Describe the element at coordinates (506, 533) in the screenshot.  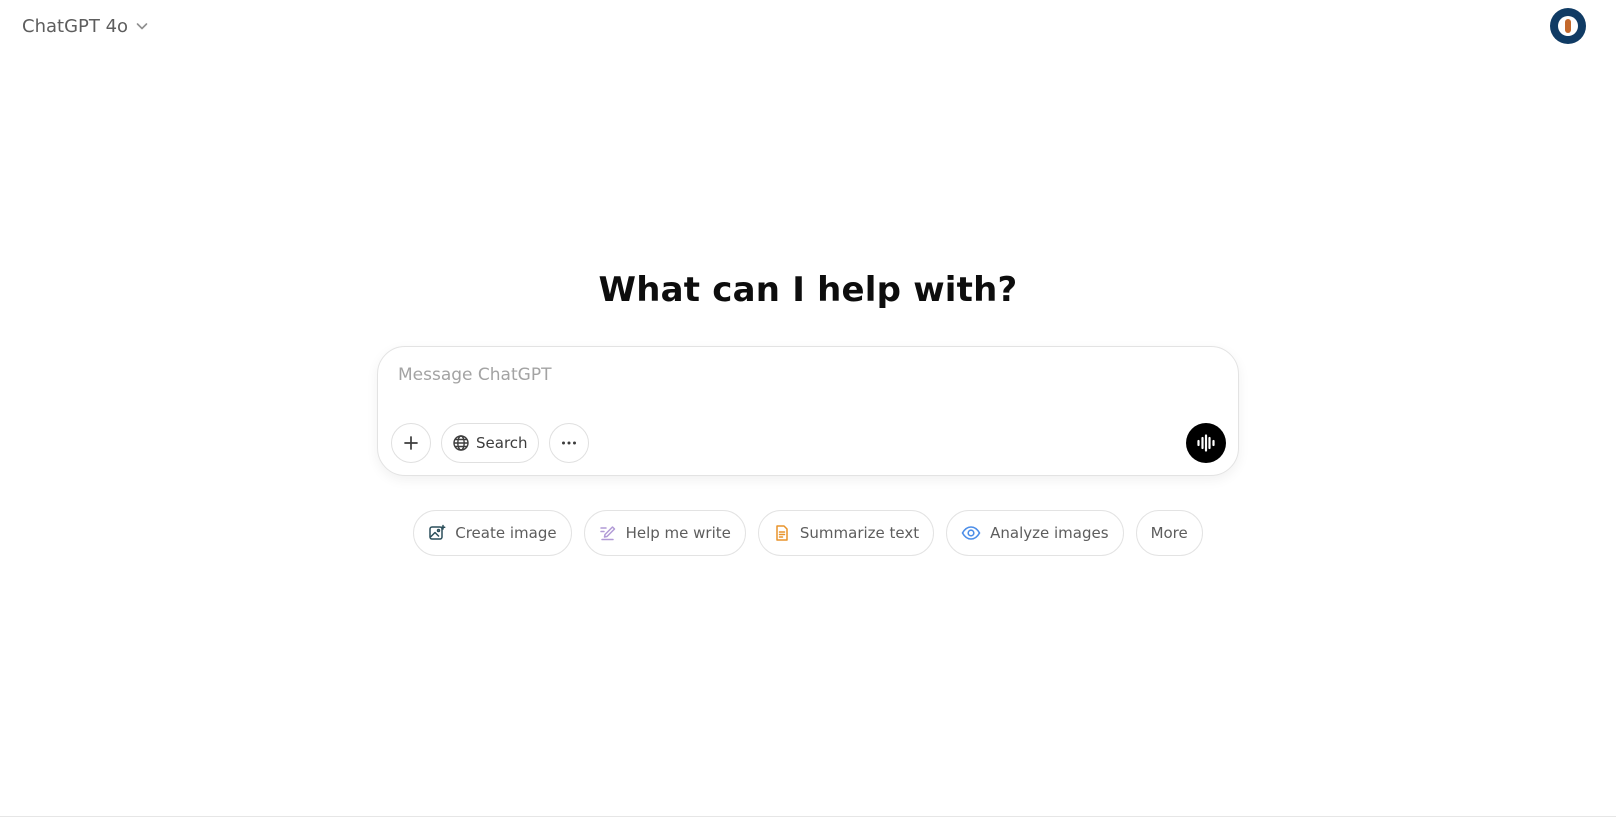
I see `suggestion-label: Create image` at that location.